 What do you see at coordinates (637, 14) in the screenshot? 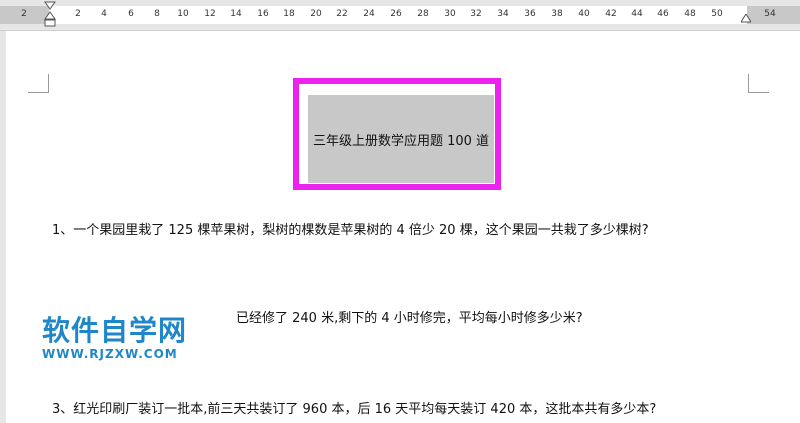
I see `ruler-label: 44` at bounding box center [637, 14].